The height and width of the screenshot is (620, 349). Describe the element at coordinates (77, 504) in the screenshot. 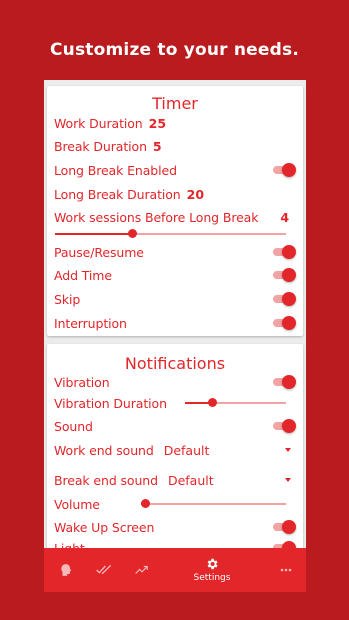

I see `volume-label: Volume` at that location.